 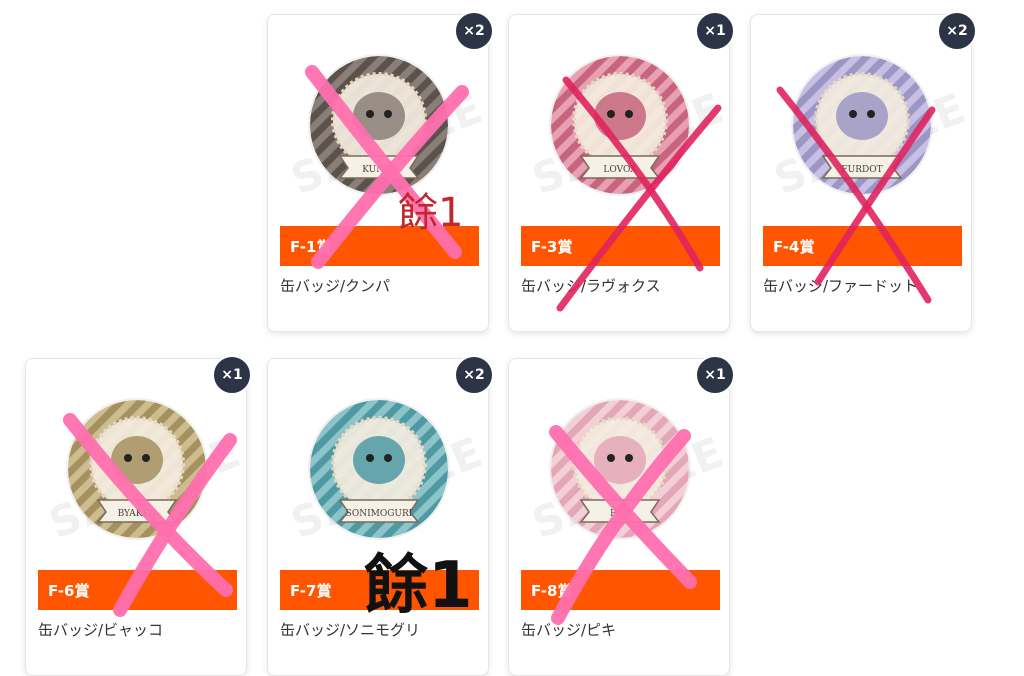 I want to click on prize-card-f6: ×1 SAMPLE BYAKKO F-6賞 缶バッジ/ビャッコ, so click(x=138, y=515).